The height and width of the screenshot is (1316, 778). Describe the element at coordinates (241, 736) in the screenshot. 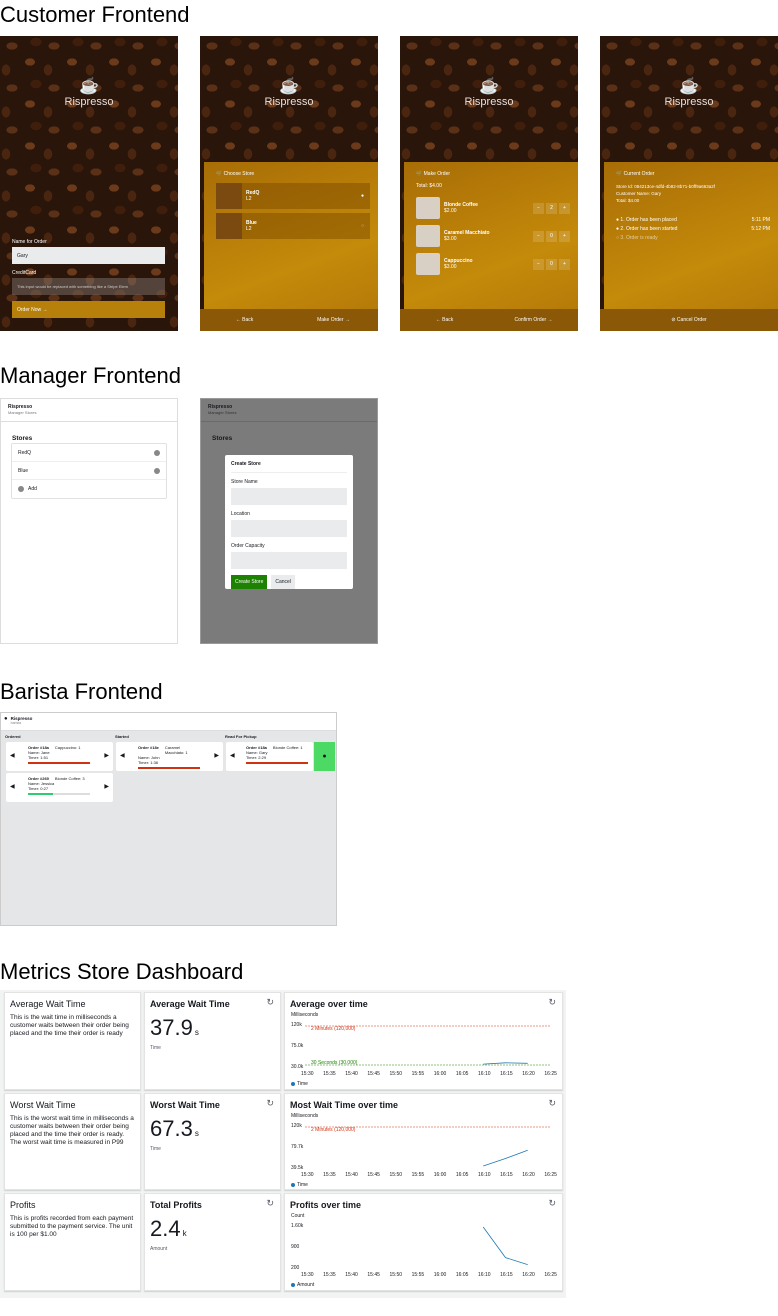

I see `column-ready: Read For Pickup` at that location.